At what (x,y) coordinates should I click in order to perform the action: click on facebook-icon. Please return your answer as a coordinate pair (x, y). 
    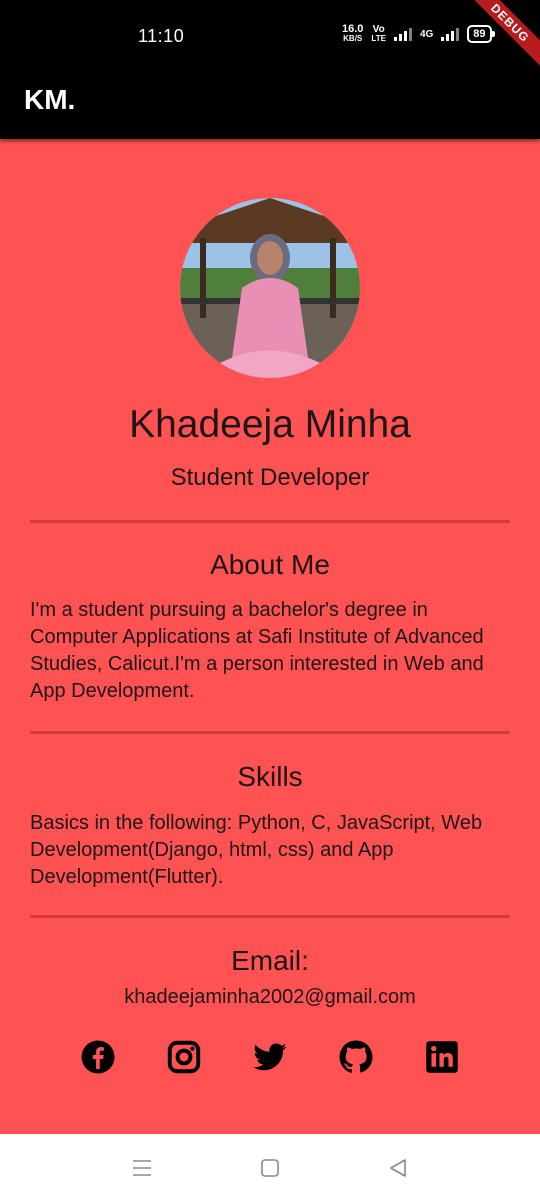
    Looking at the image, I should click on (98, 1057).